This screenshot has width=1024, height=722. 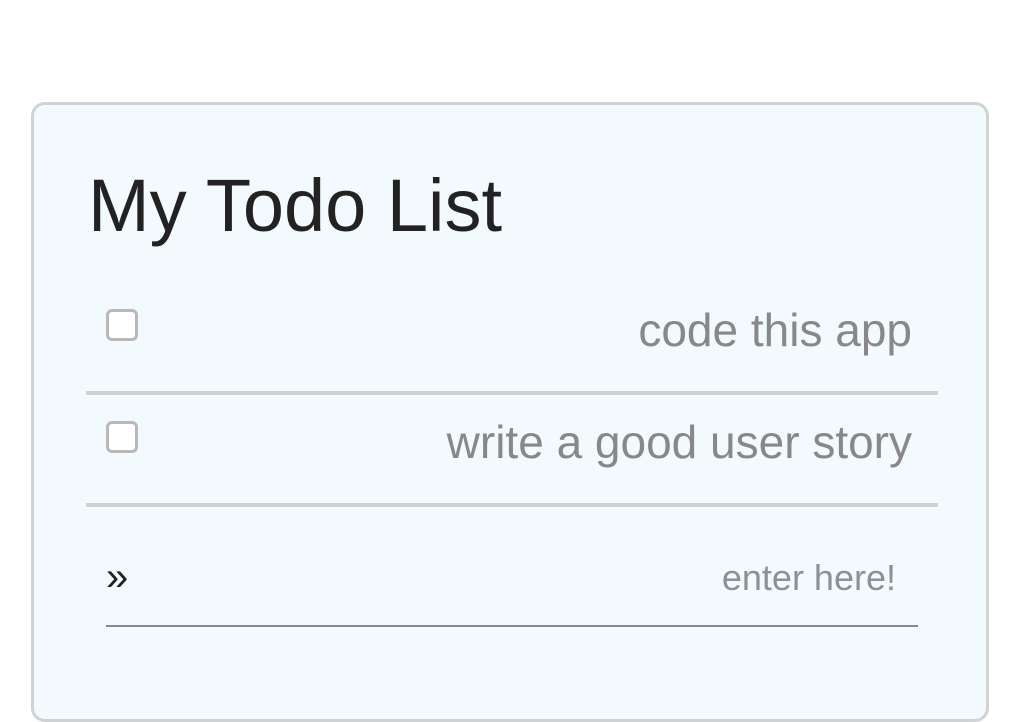 What do you see at coordinates (679, 442) in the screenshot?
I see `todo-label: write a good user story` at bounding box center [679, 442].